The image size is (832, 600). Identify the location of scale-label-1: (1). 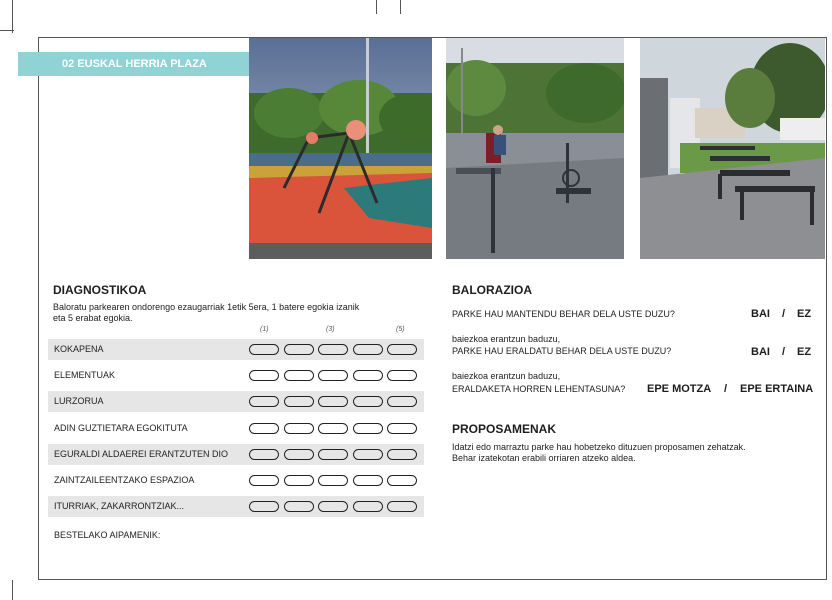
(264, 329).